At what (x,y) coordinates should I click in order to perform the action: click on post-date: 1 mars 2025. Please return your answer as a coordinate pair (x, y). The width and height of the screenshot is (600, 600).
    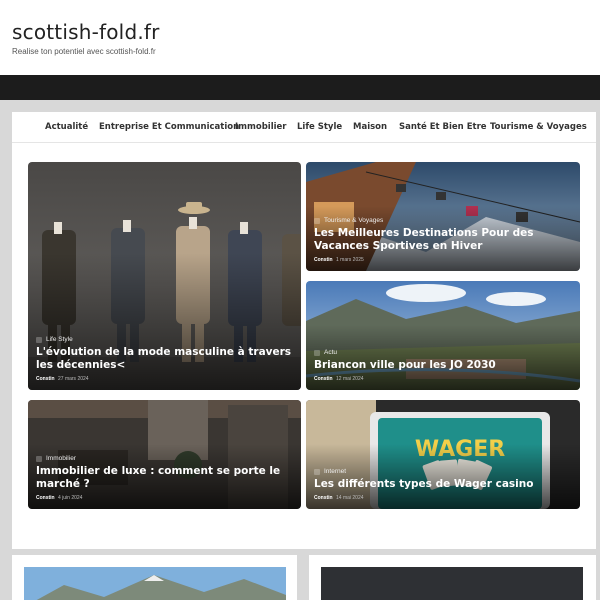
    Looking at the image, I should click on (350, 260).